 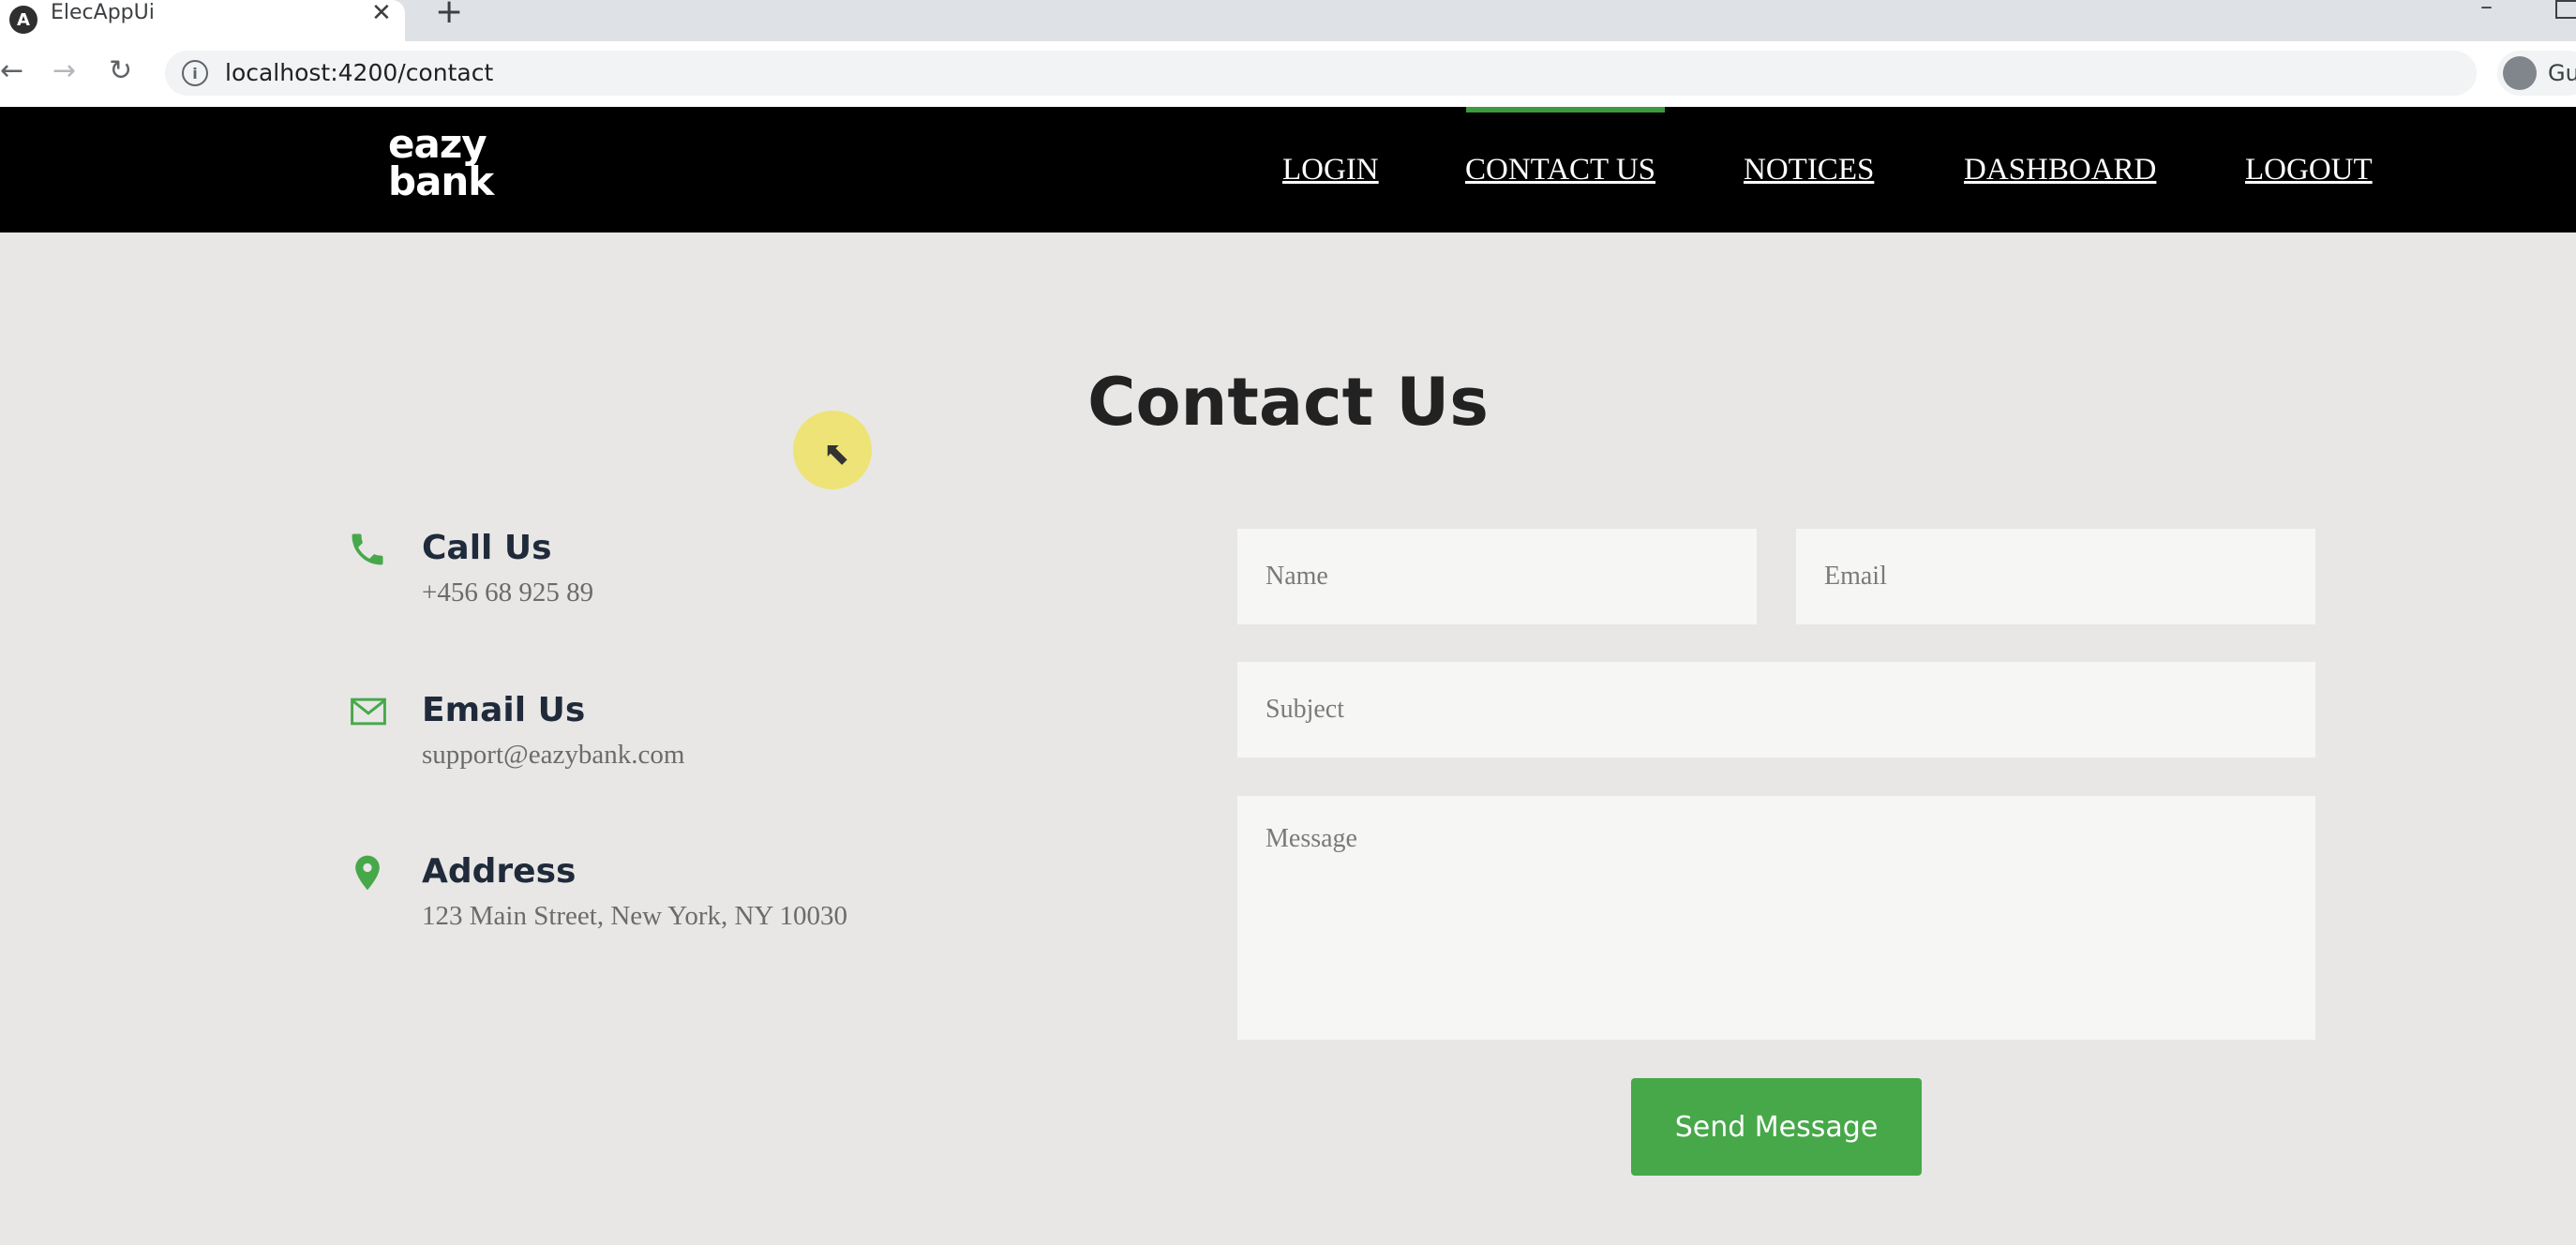 What do you see at coordinates (195, 73) in the screenshot?
I see `info-icon: i` at bounding box center [195, 73].